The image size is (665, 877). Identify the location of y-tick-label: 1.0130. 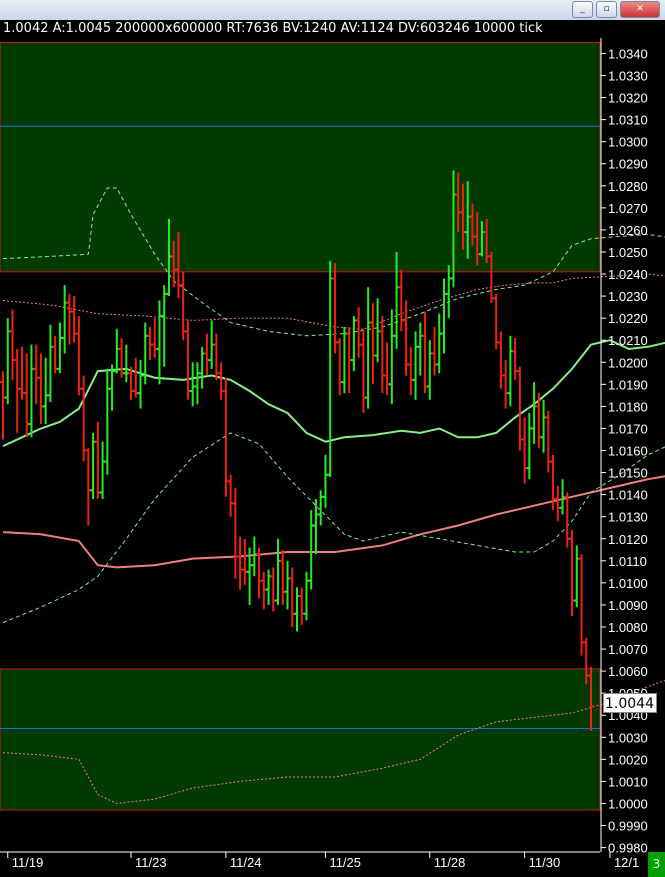
(628, 517).